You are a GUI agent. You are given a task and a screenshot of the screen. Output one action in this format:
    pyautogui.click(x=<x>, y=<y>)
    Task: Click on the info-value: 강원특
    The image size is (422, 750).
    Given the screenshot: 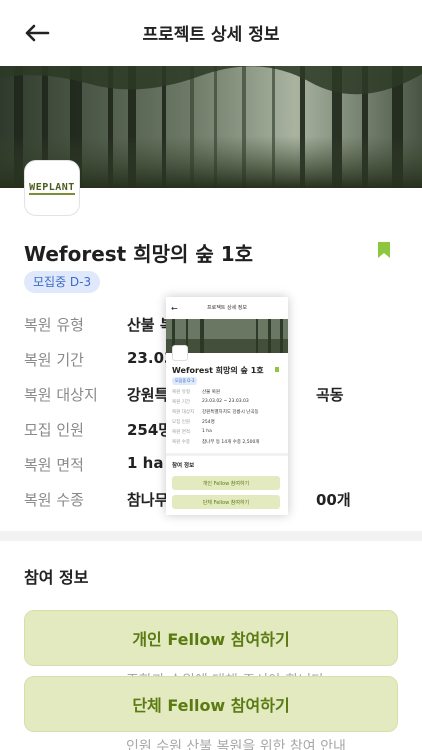 What is the action you would take?
    pyautogui.click(x=148, y=395)
    